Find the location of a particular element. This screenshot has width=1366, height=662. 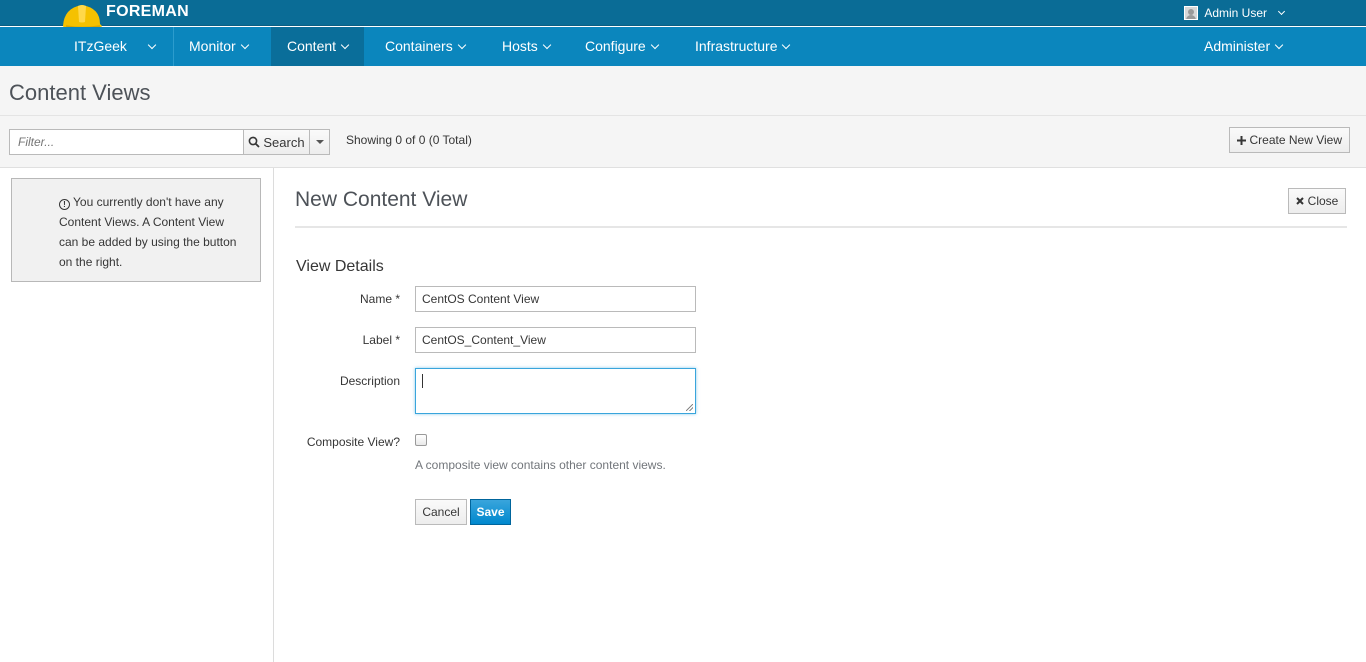

composite-label: Composite View? is located at coordinates (353, 442).